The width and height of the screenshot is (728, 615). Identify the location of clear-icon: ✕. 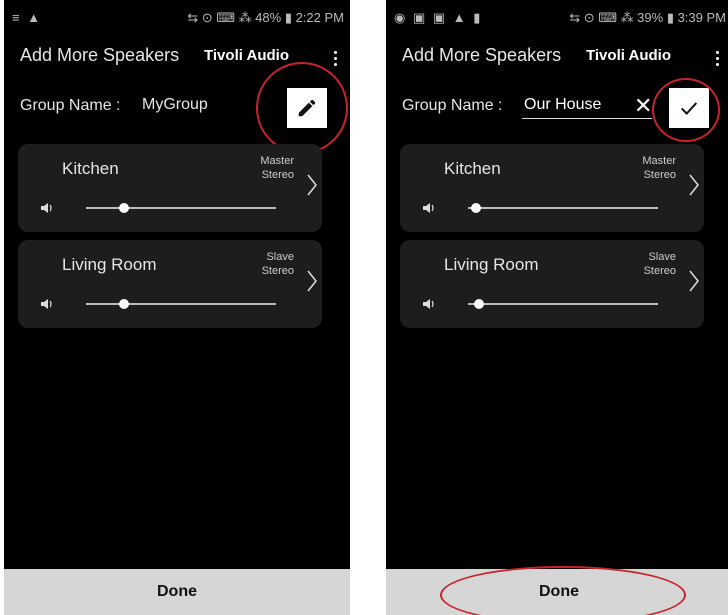
(643, 106).